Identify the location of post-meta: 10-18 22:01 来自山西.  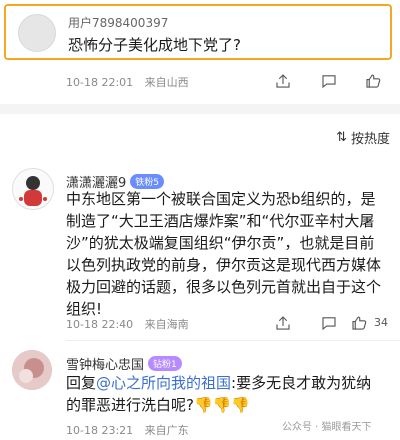
(127, 82).